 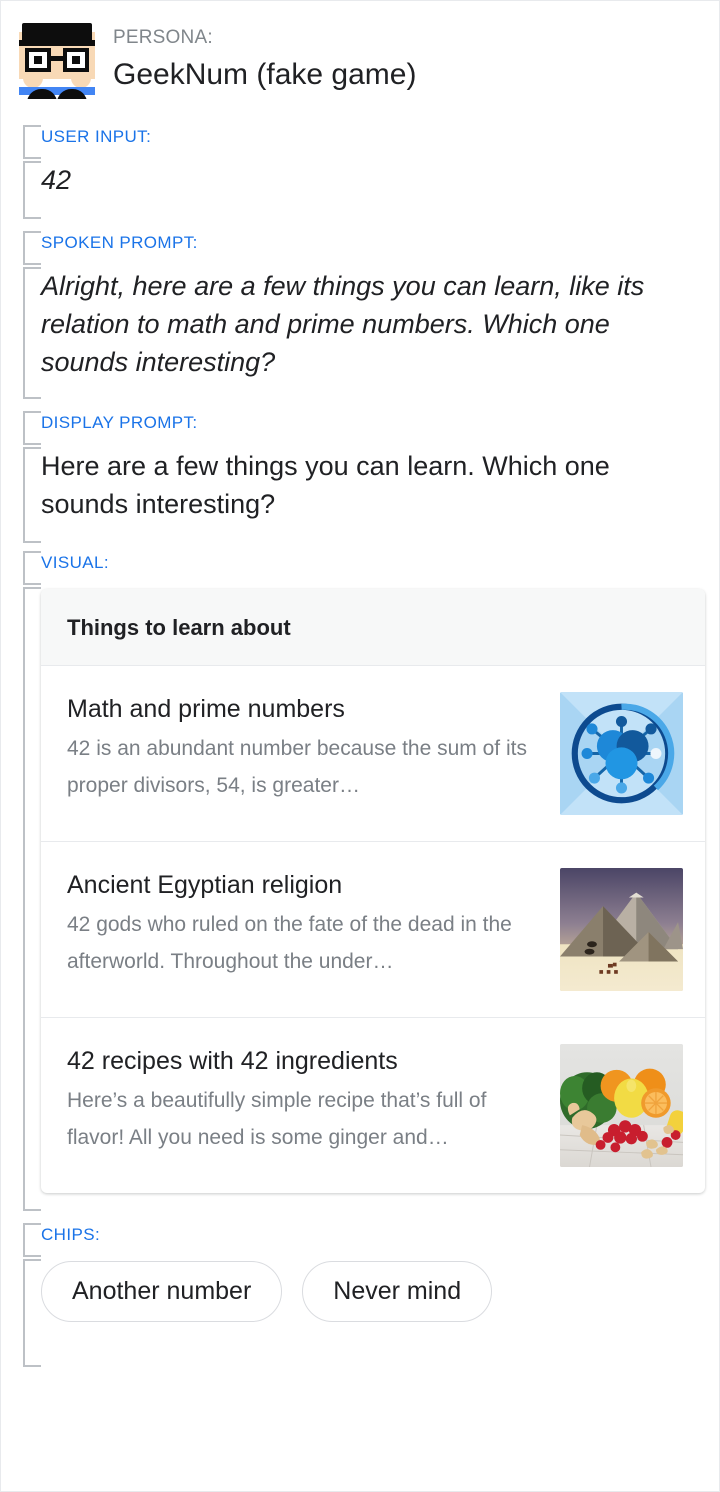 What do you see at coordinates (32, 568) in the screenshot?
I see `bracket-label-visual` at bounding box center [32, 568].